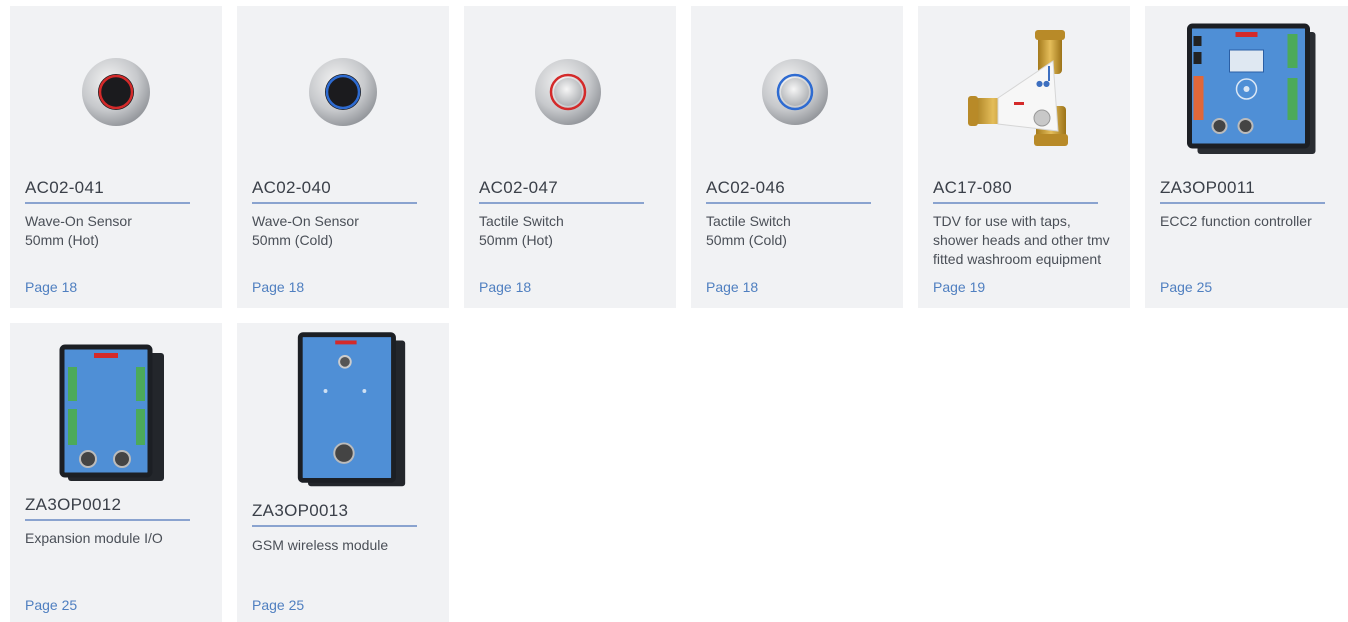 Image resolution: width=1348 pixels, height=622 pixels. Describe the element at coordinates (300, 510) in the screenshot. I see `product-code: ZA3OP0013` at that location.